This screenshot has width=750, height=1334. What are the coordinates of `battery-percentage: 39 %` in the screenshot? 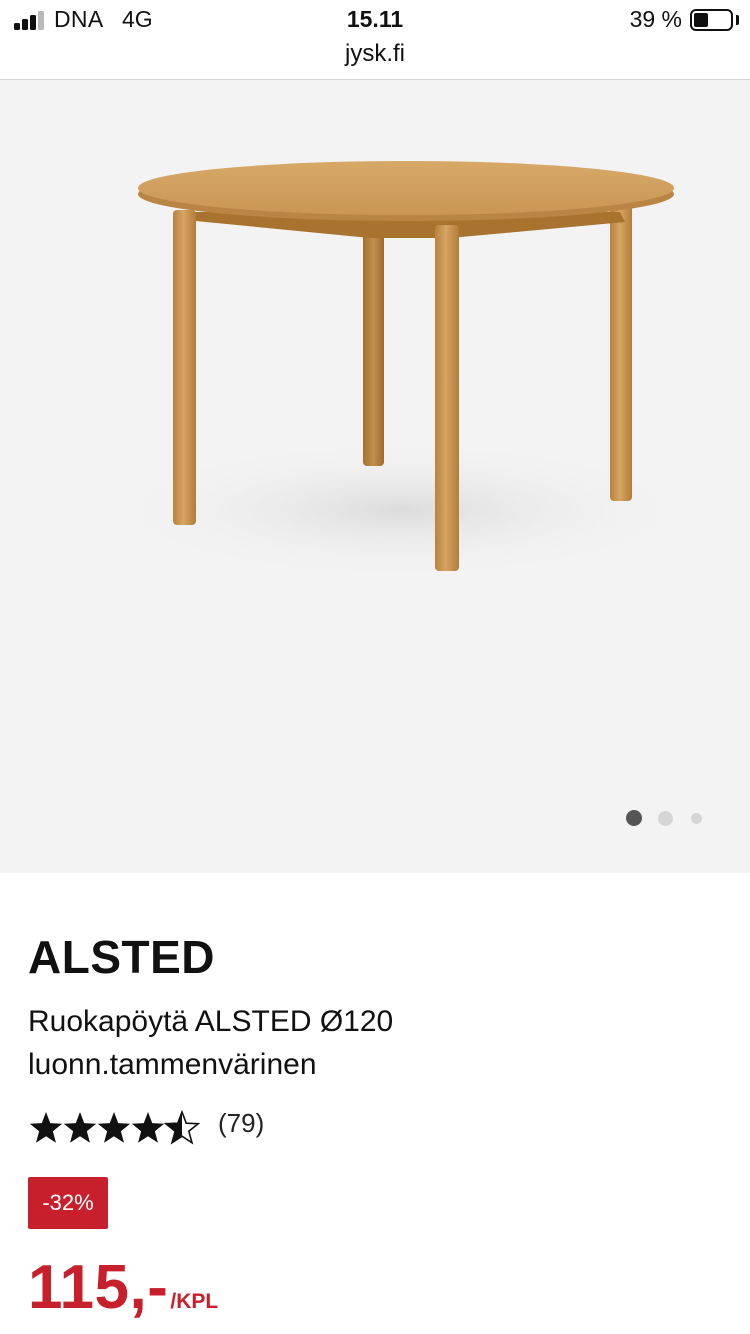 It's located at (655, 19).